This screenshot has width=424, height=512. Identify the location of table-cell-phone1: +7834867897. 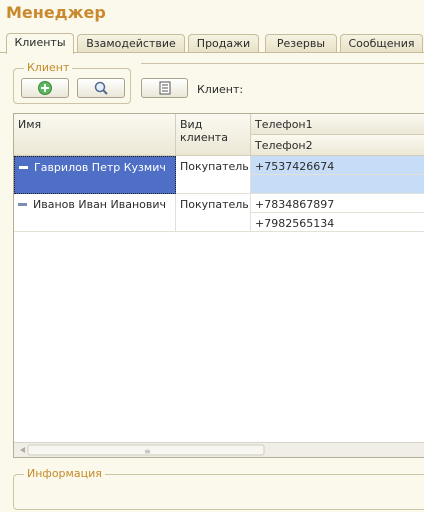
(337, 203).